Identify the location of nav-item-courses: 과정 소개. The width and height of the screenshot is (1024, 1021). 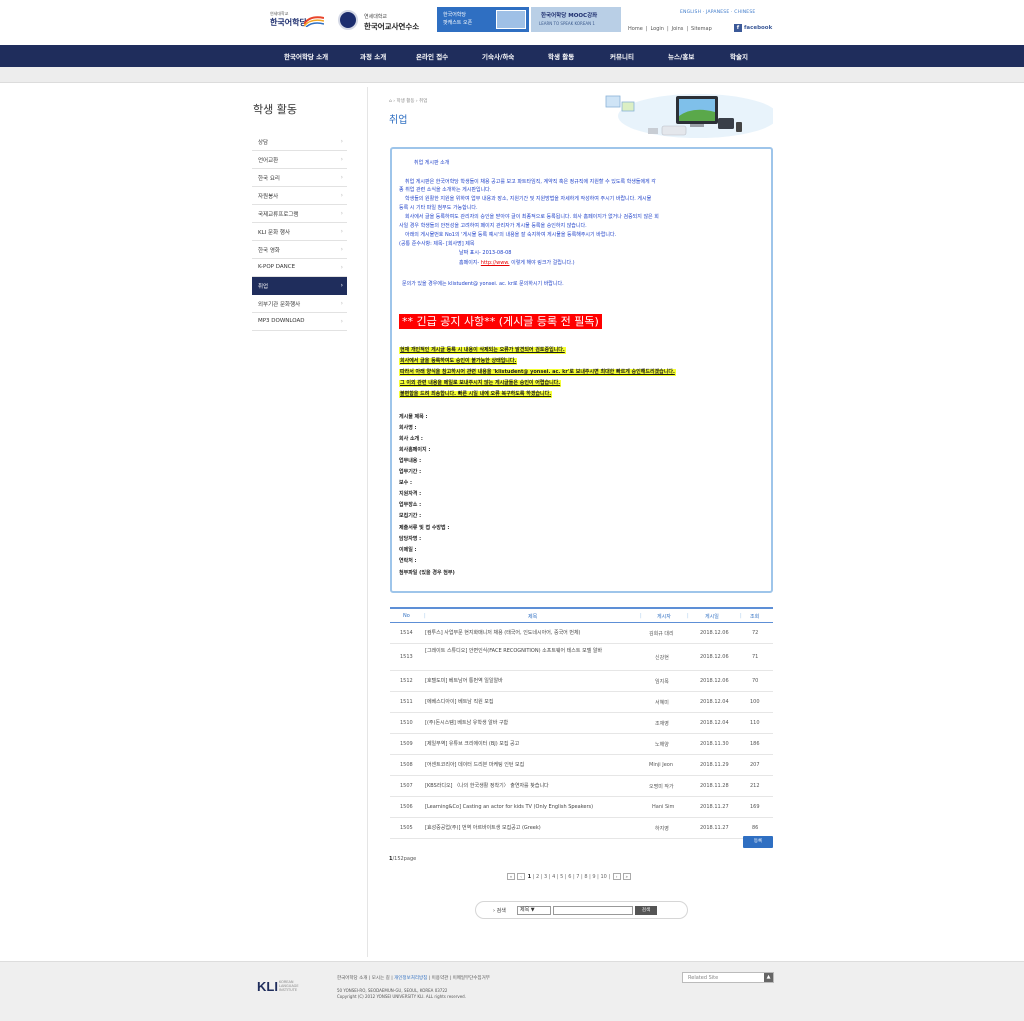
(373, 56).